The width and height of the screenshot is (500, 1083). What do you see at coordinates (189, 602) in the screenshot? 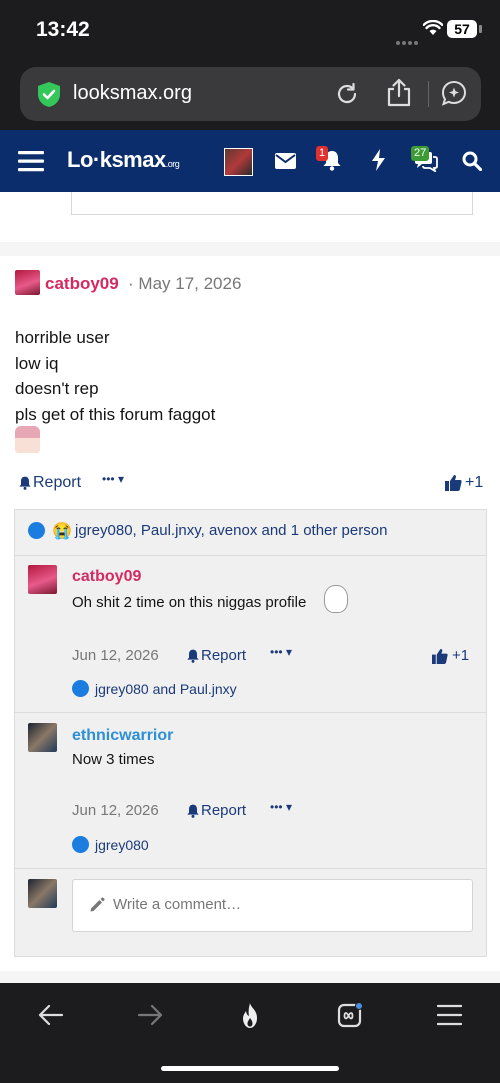
I see `comment-text: Oh shit 2 time on this niggas profile` at bounding box center [189, 602].